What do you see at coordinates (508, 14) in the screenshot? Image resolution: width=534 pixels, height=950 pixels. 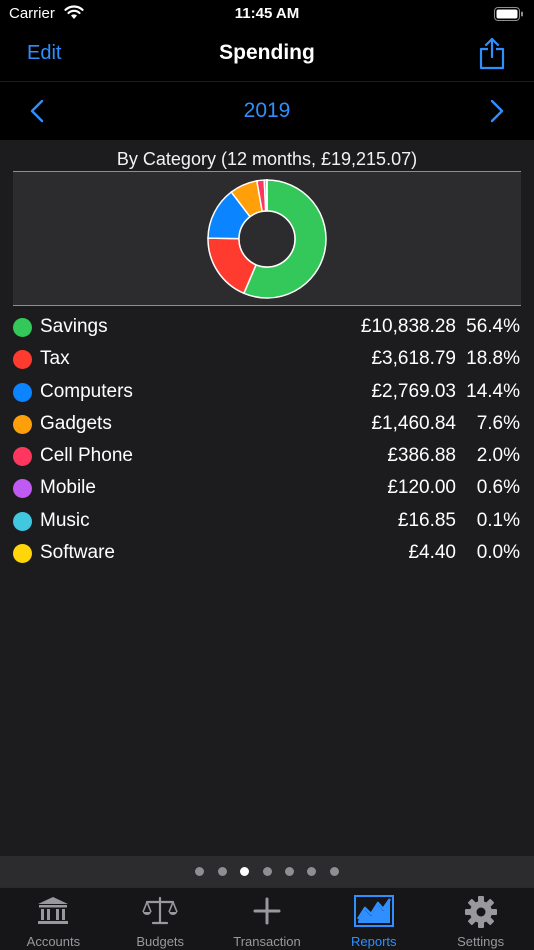 I see `battery-icon` at bounding box center [508, 14].